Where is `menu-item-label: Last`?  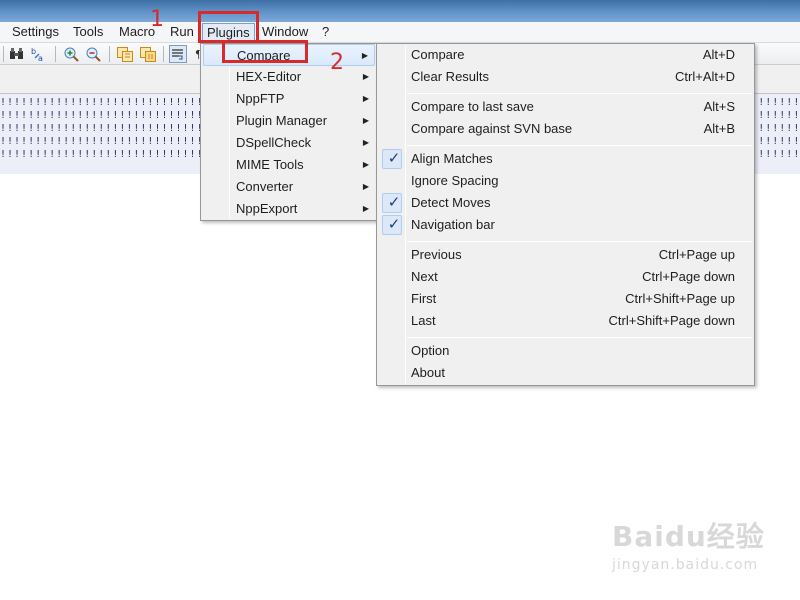 menu-item-label: Last is located at coordinates (423, 320).